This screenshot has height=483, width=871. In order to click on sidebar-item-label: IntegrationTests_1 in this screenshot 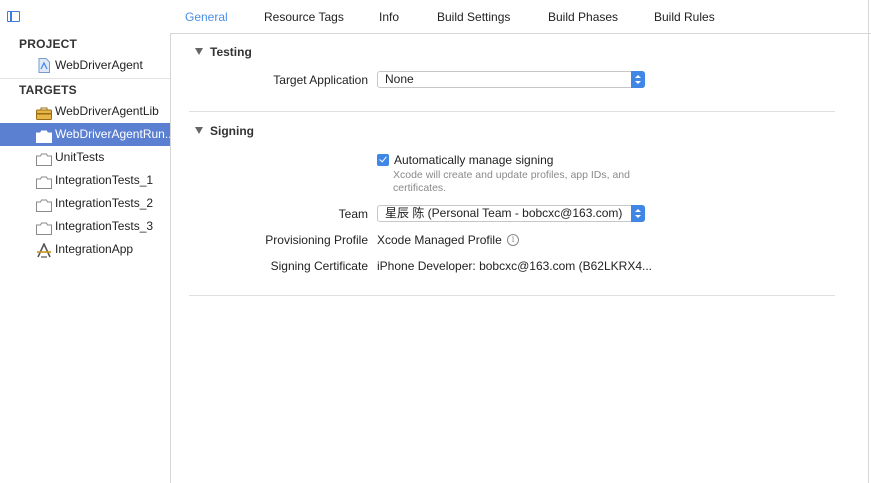, I will do `click(104, 180)`.